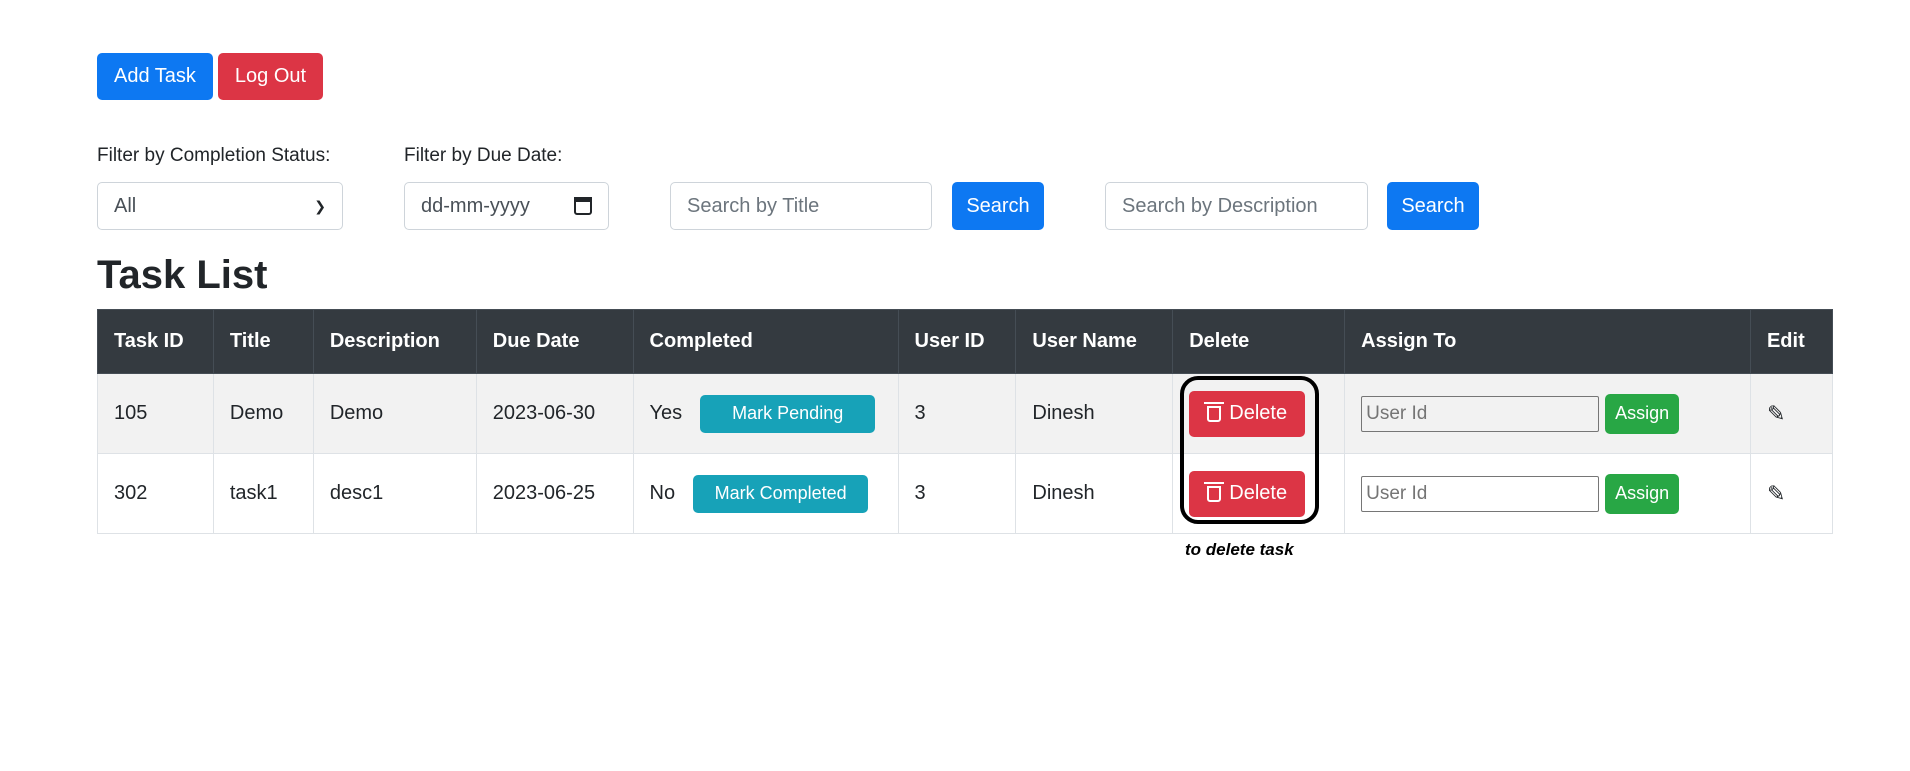 Image resolution: width=1910 pixels, height=771 pixels. I want to click on calendar-icon, so click(583, 206).